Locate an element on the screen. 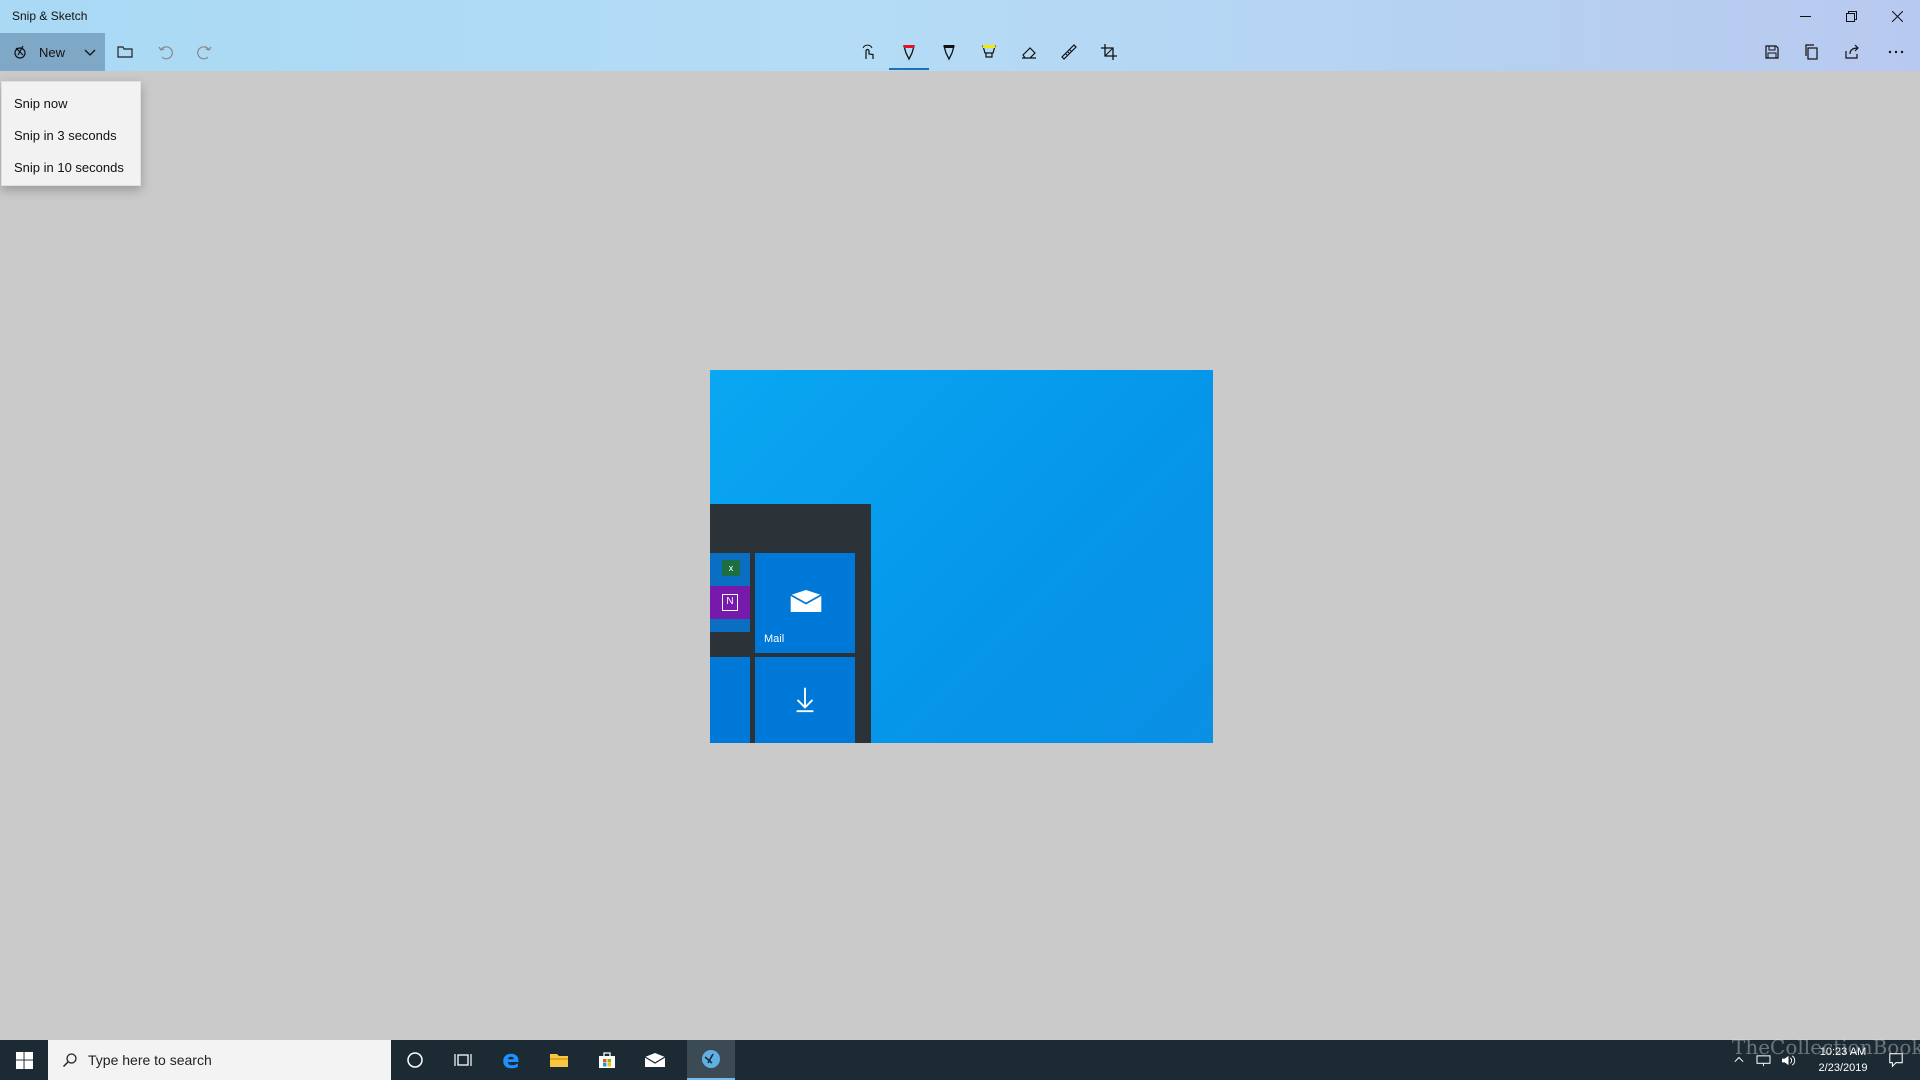 Image resolution: width=1920 pixels, height=1080 pixels. window-controls is located at coordinates (1851, 16).